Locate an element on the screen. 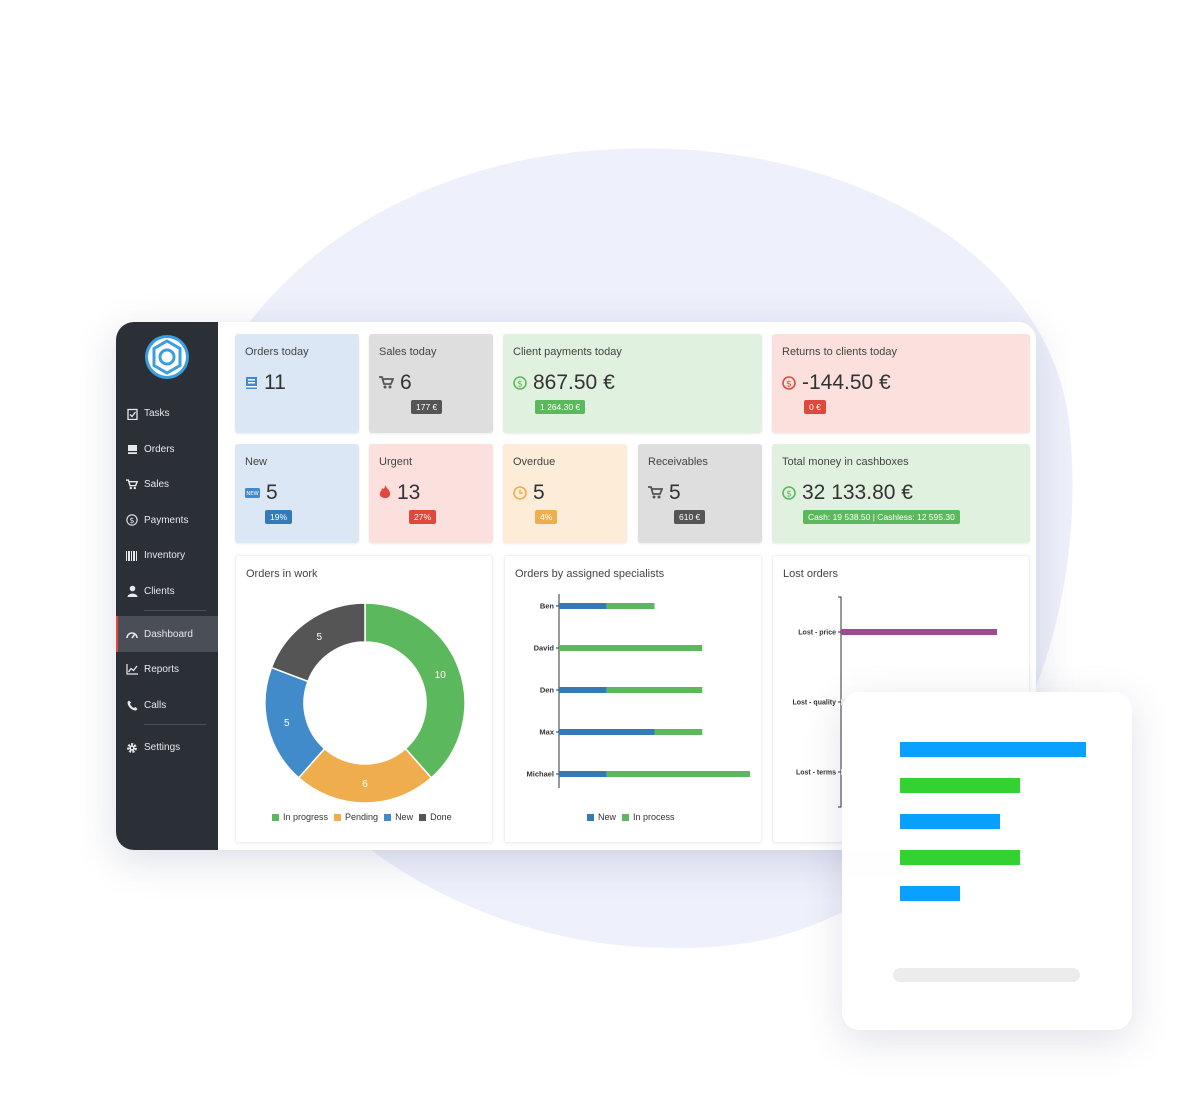 Image resolution: width=1200 pixels, height=1112 pixels. card-label: Receivables is located at coordinates (678, 462).